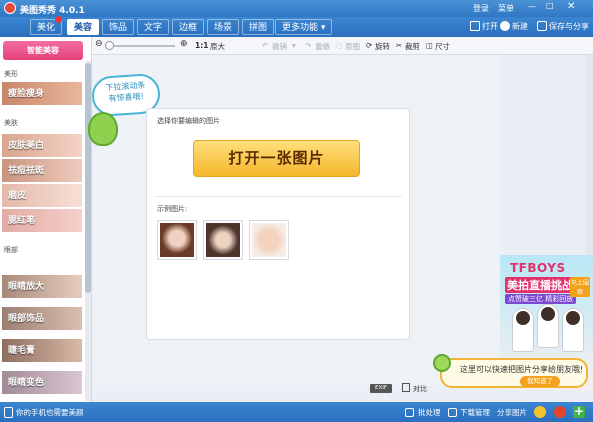  I want to click on original-size-button: 原大, so click(217, 46).